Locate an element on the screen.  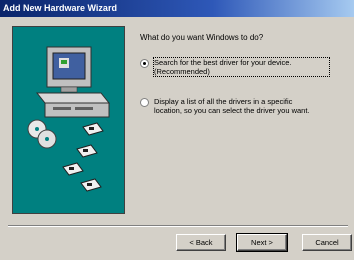
wizard-prompt: What do you want Windows to do? is located at coordinates (202, 37).